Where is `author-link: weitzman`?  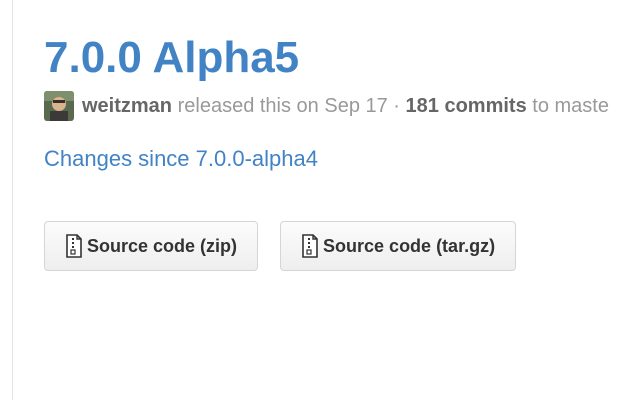
author-link: weitzman is located at coordinates (127, 106).